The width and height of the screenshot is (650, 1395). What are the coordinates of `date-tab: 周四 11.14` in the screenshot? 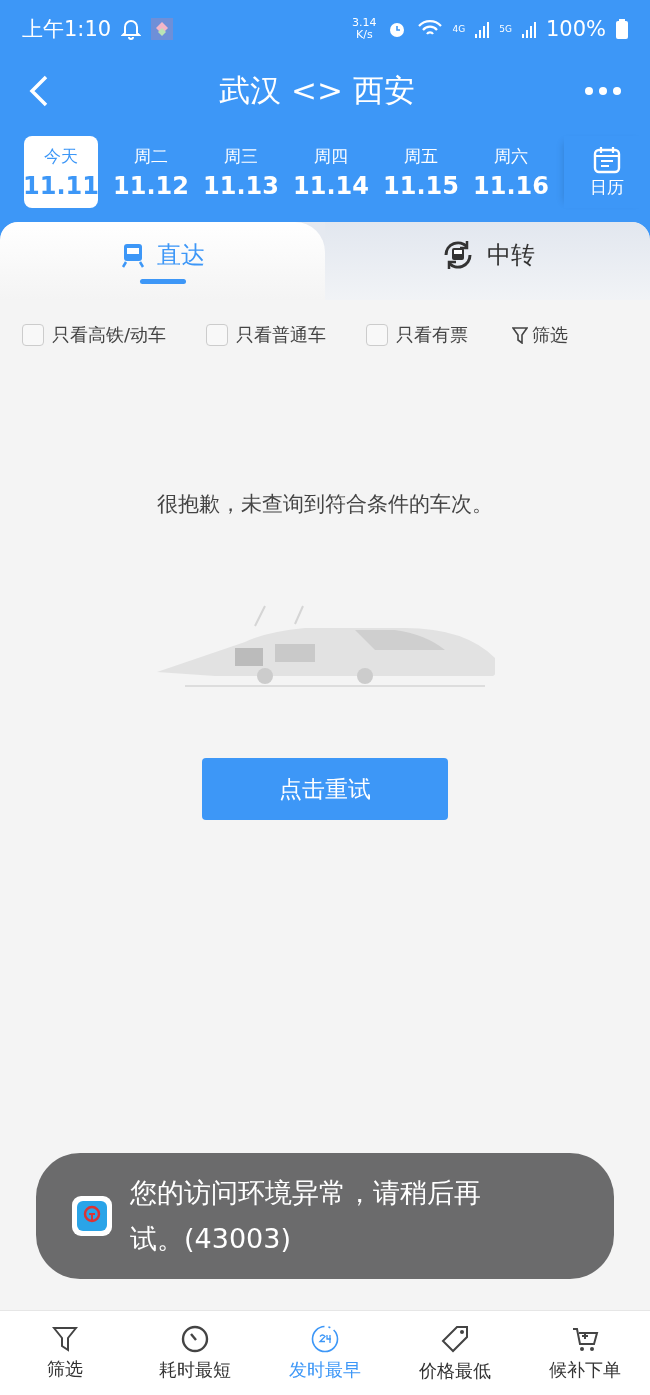 It's located at (331, 172).